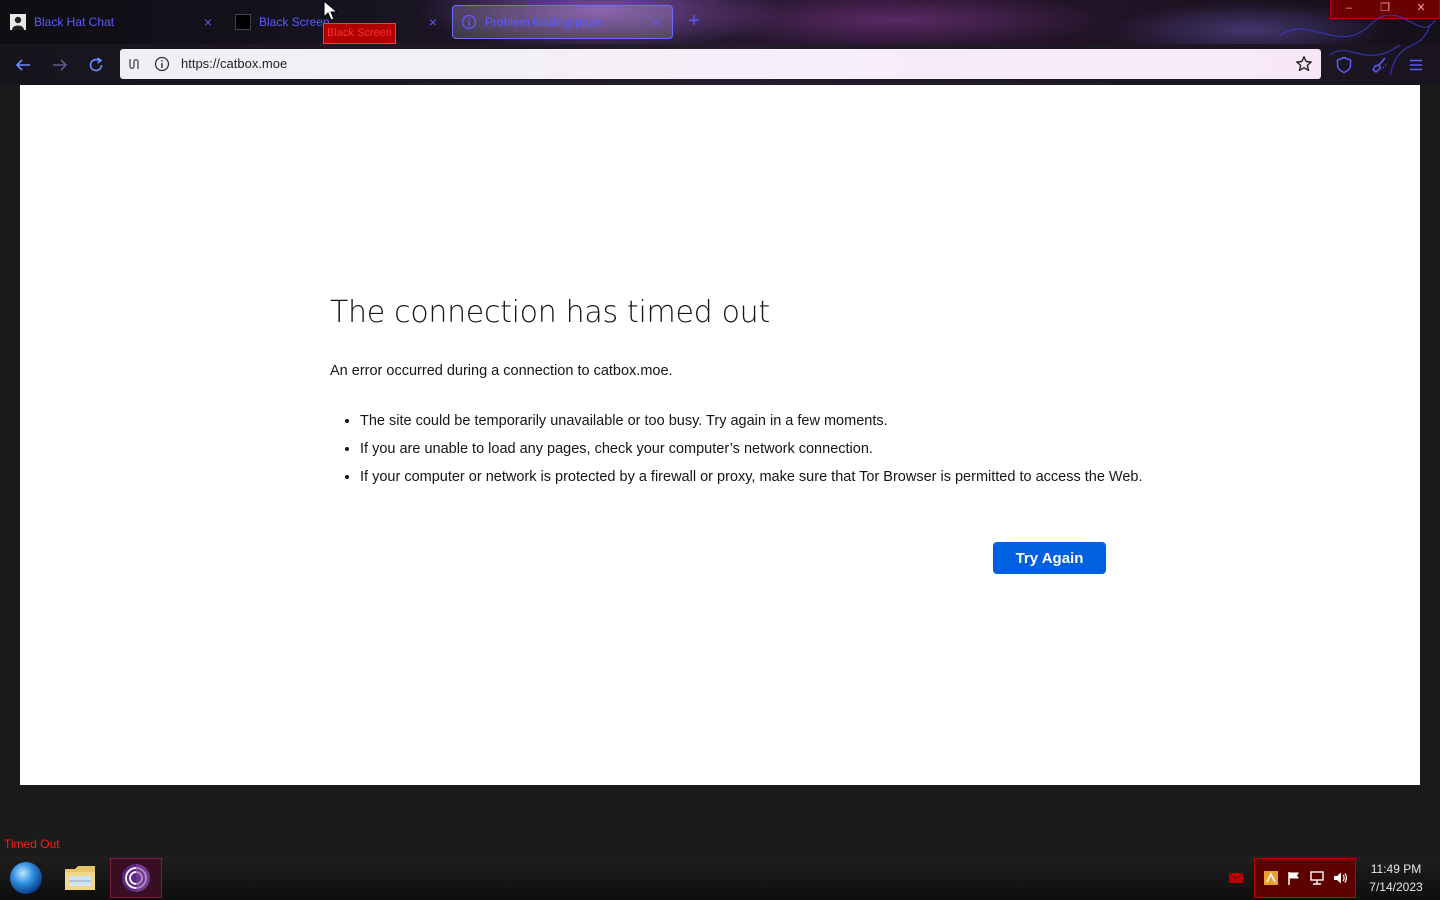  Describe the element at coordinates (243, 22) in the screenshot. I see `black-square-icon` at that location.